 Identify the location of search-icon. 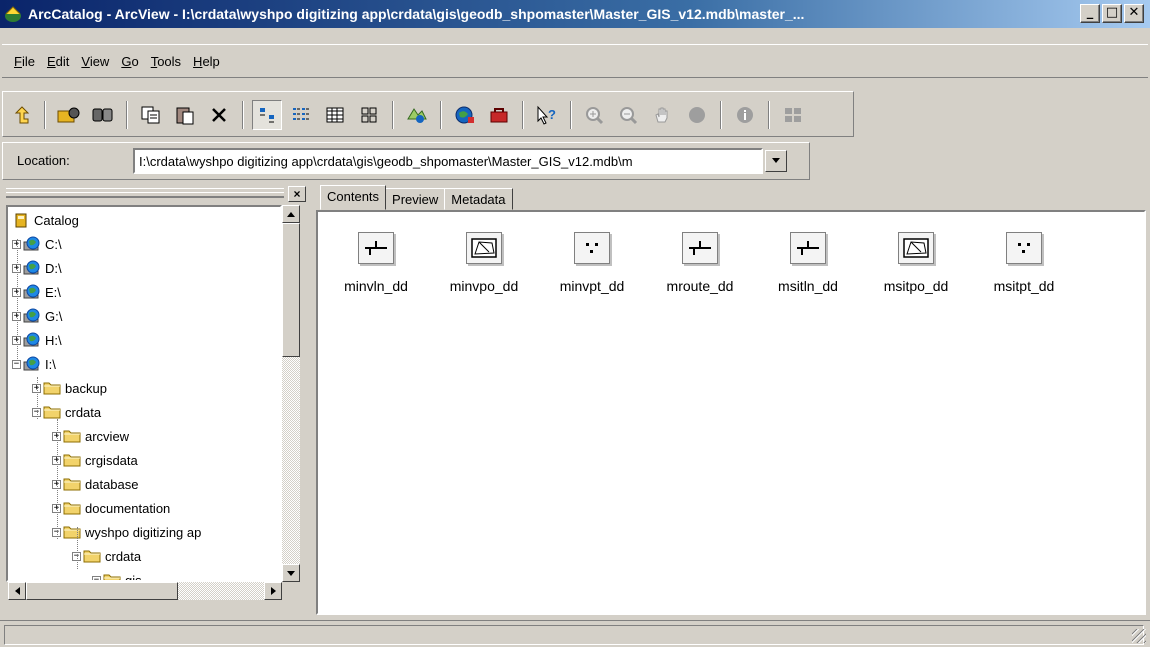
(465, 115).